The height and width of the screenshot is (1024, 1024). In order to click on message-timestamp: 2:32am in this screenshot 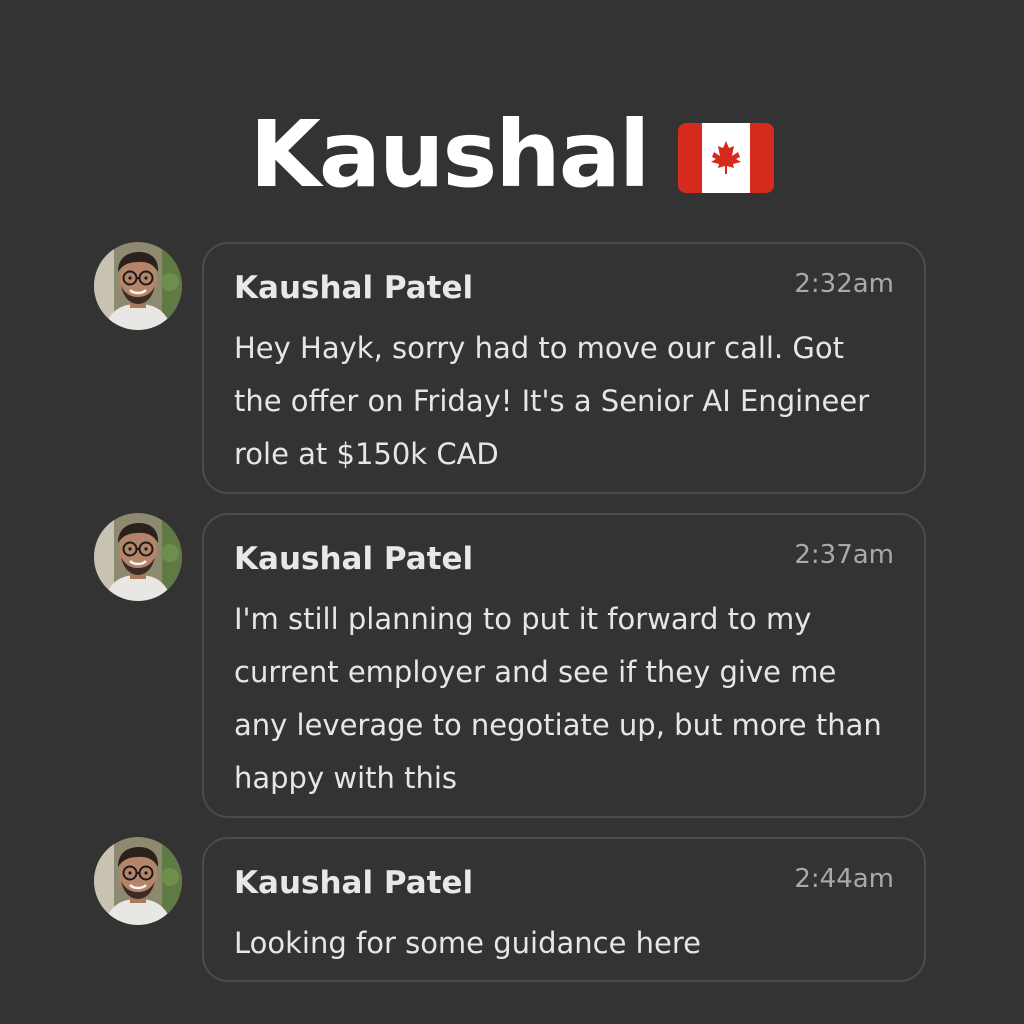, I will do `click(844, 284)`.